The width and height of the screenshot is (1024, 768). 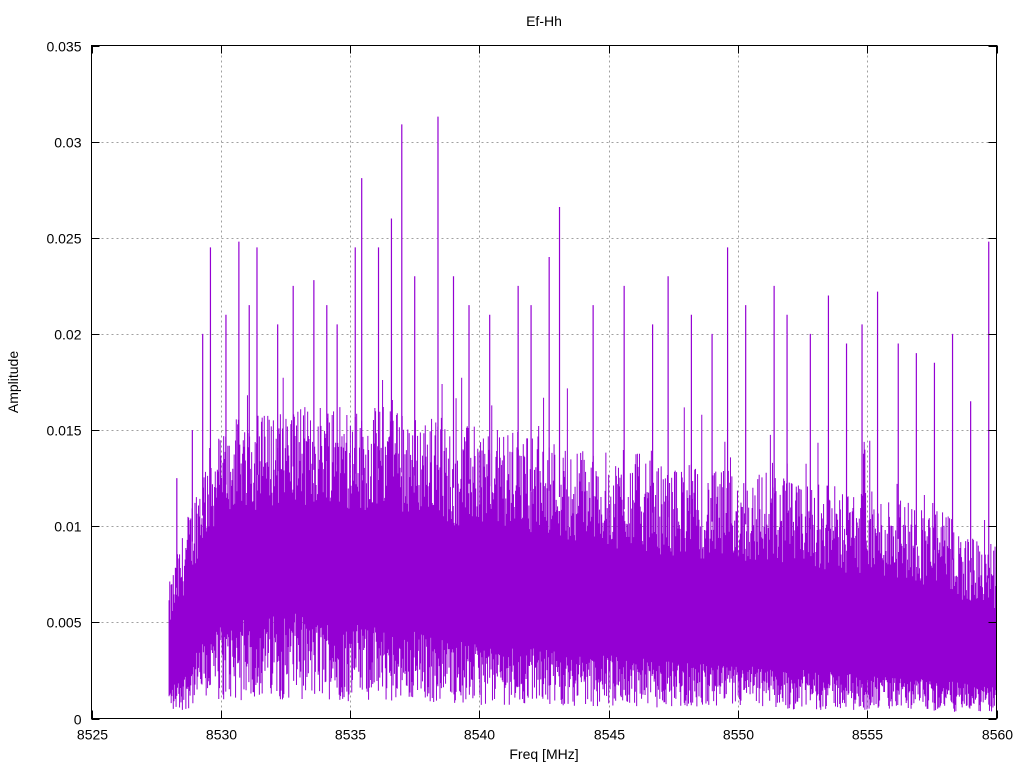 What do you see at coordinates (63, 383) in the screenshot?
I see `y-tick-labels: 0 0.005 0.01 0.015 0.02 0.025 0.03 0.035` at bounding box center [63, 383].